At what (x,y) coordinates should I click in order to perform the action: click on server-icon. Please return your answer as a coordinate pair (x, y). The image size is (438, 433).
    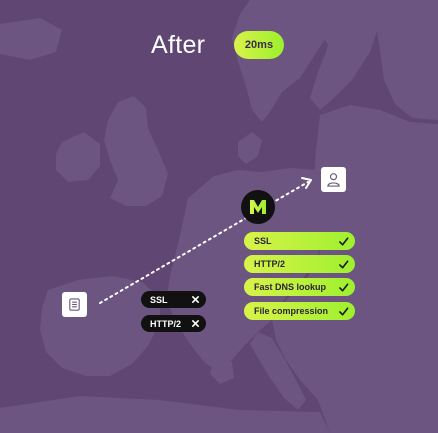
    Looking at the image, I should click on (74, 304).